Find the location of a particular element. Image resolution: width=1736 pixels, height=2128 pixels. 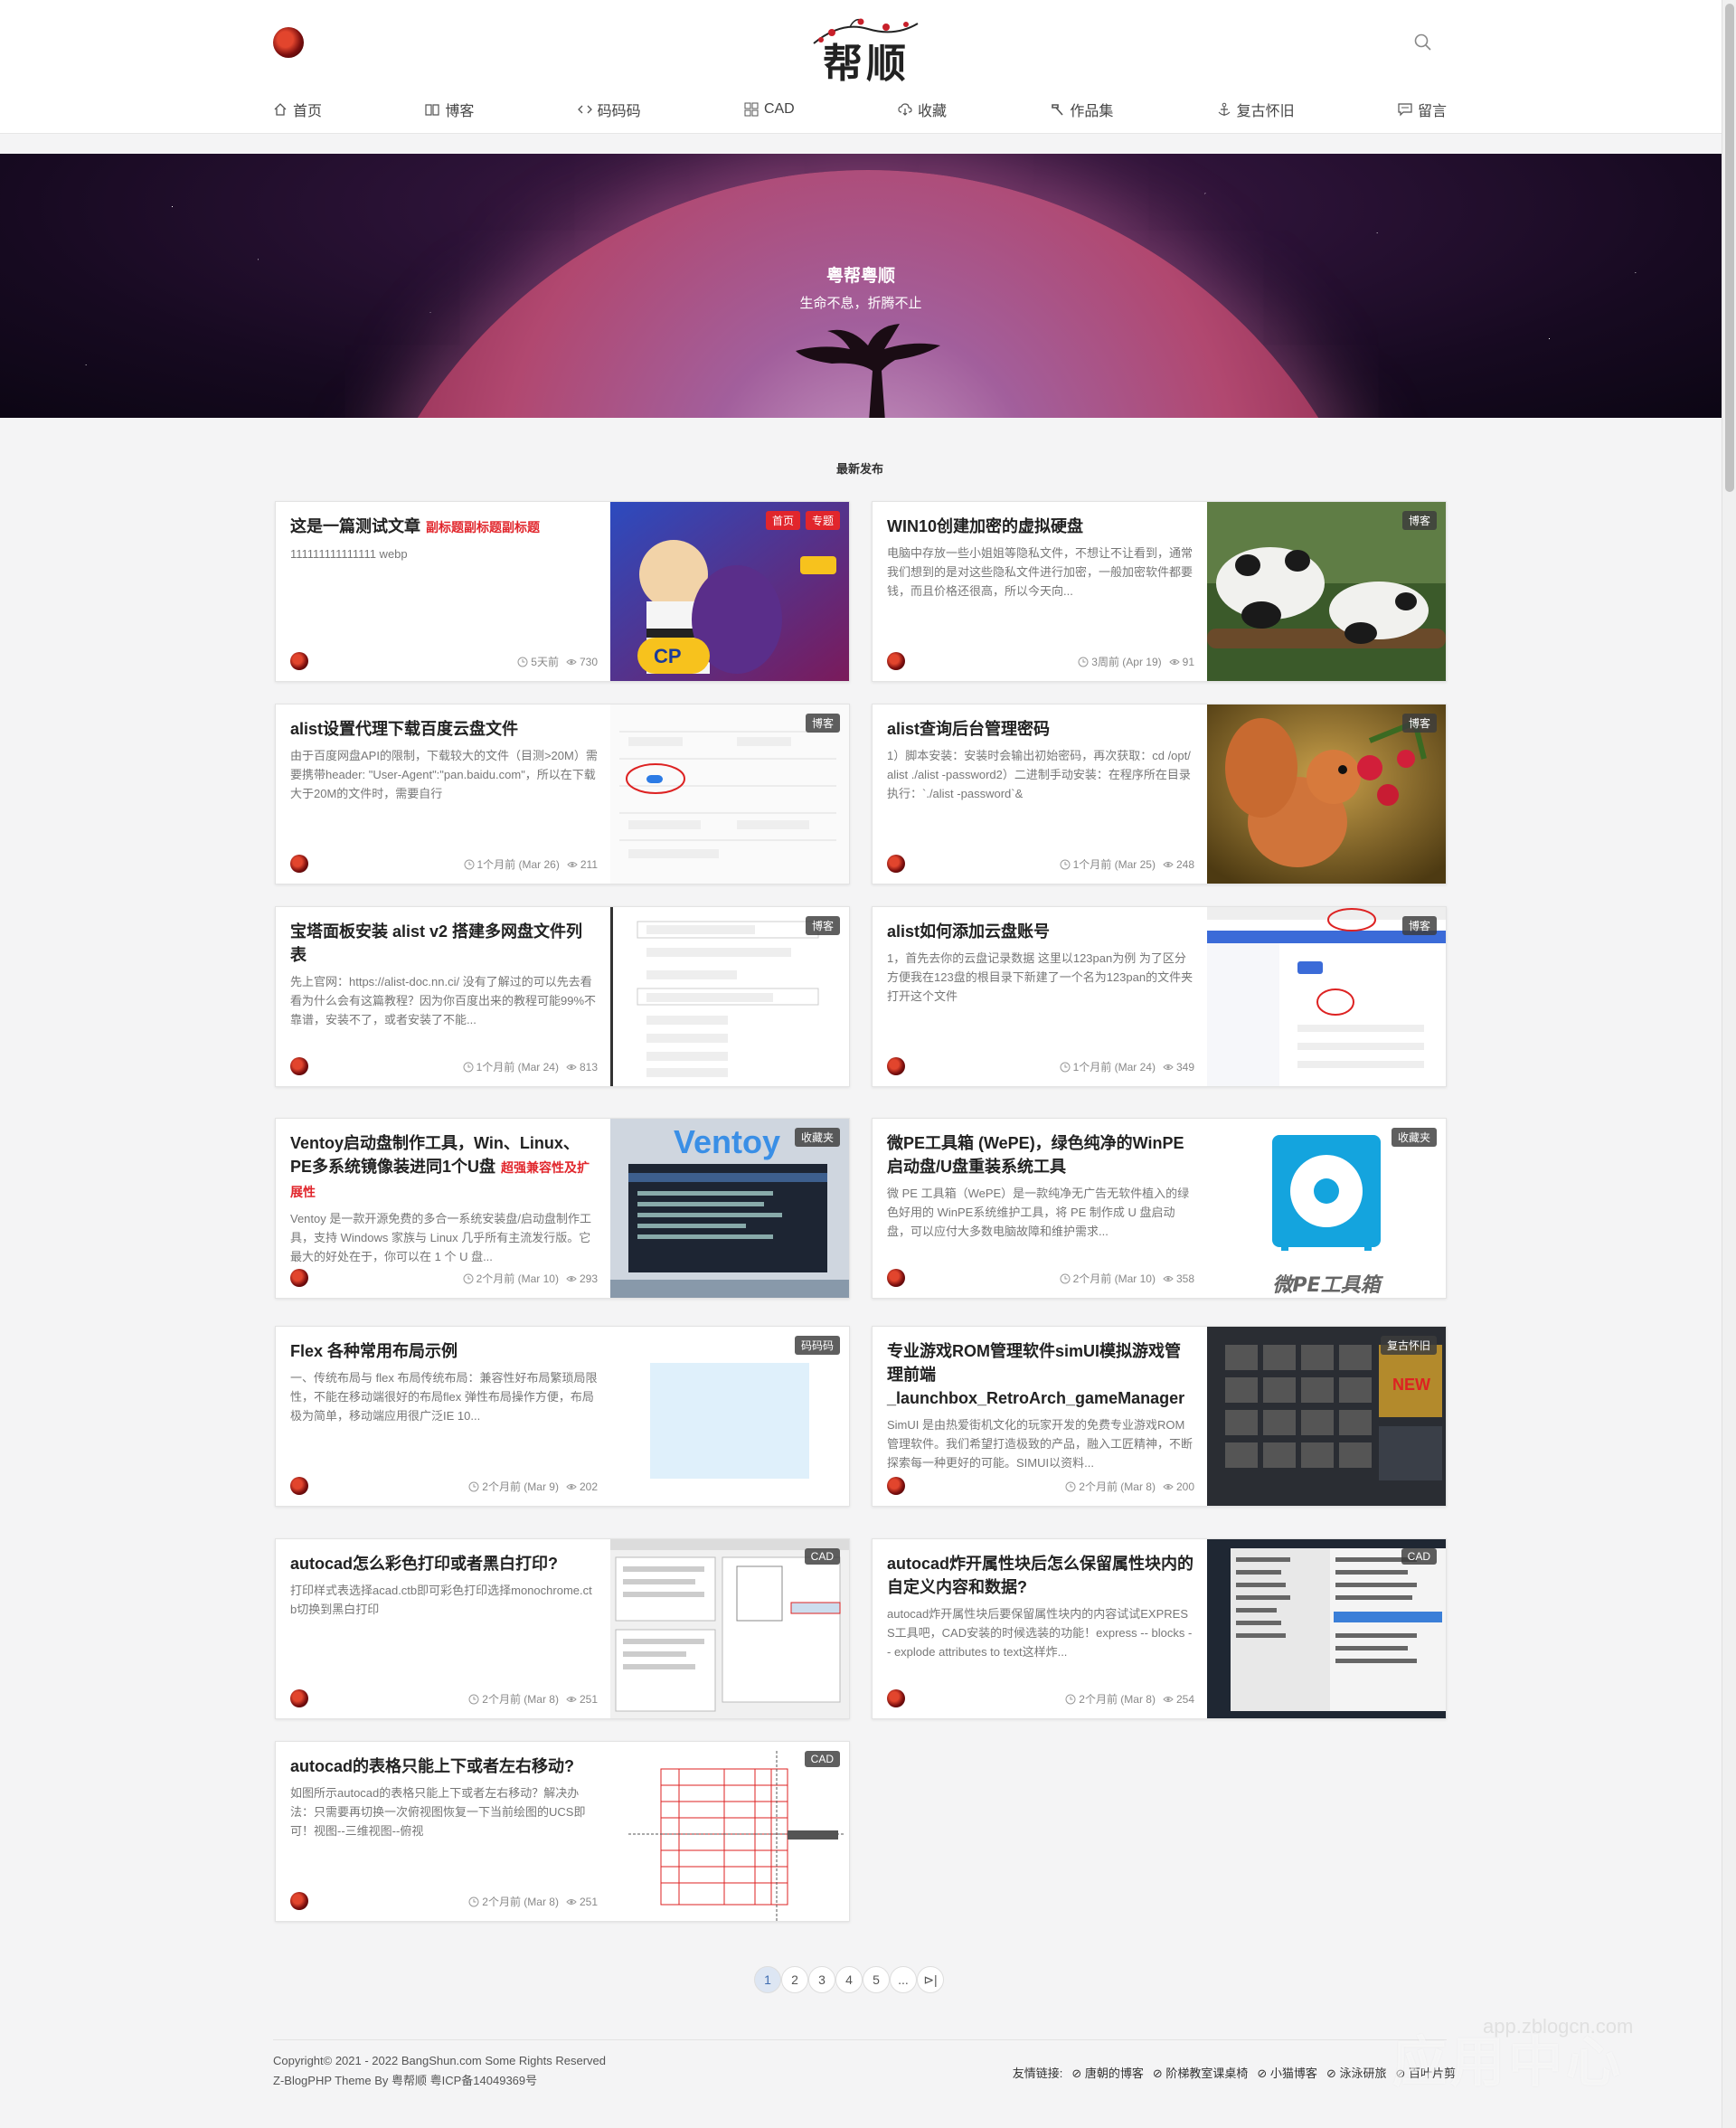

post-title: Flex 各种常用布局示例 is located at coordinates (444, 1351).